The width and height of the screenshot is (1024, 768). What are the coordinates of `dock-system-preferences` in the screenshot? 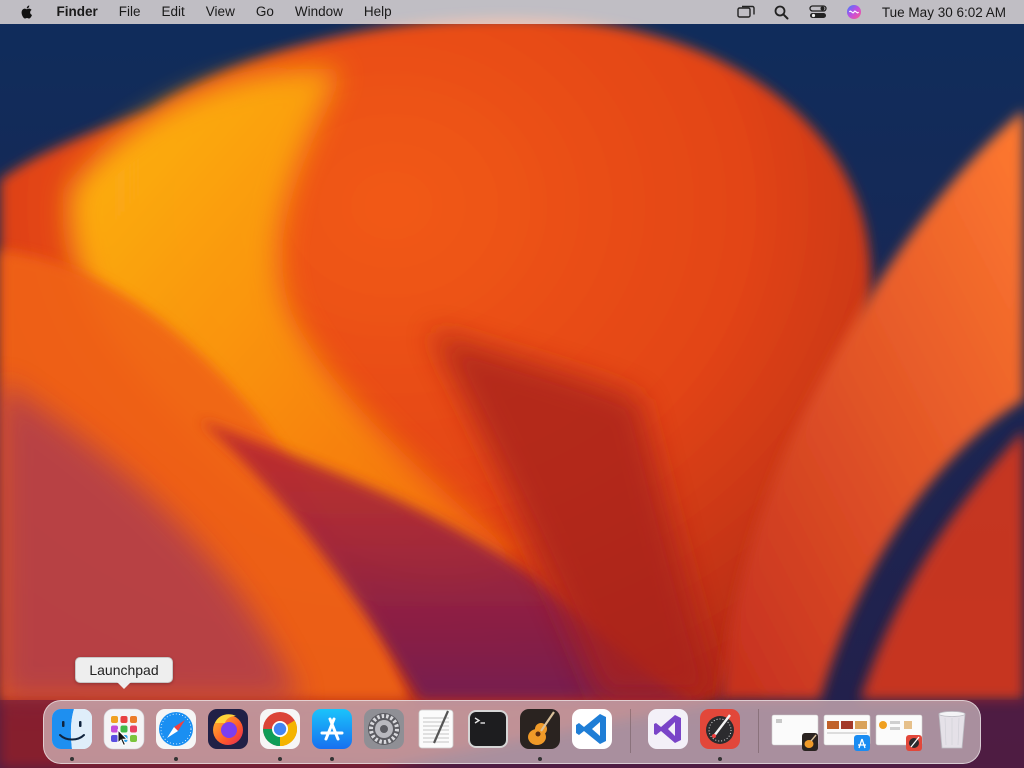 It's located at (384, 730).